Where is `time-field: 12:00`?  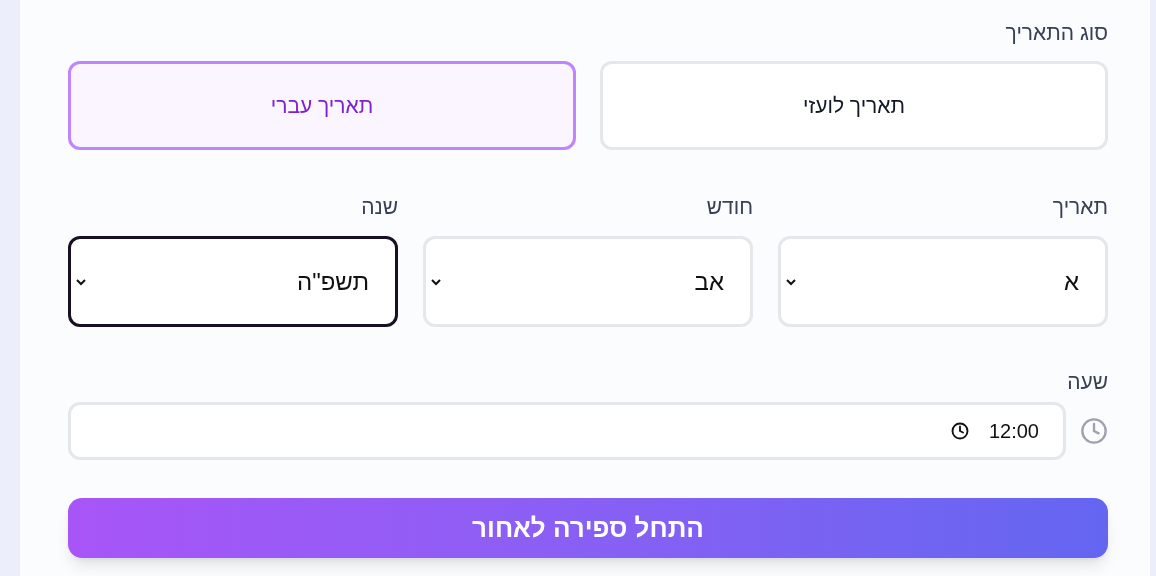
time-field: 12:00 is located at coordinates (567, 431).